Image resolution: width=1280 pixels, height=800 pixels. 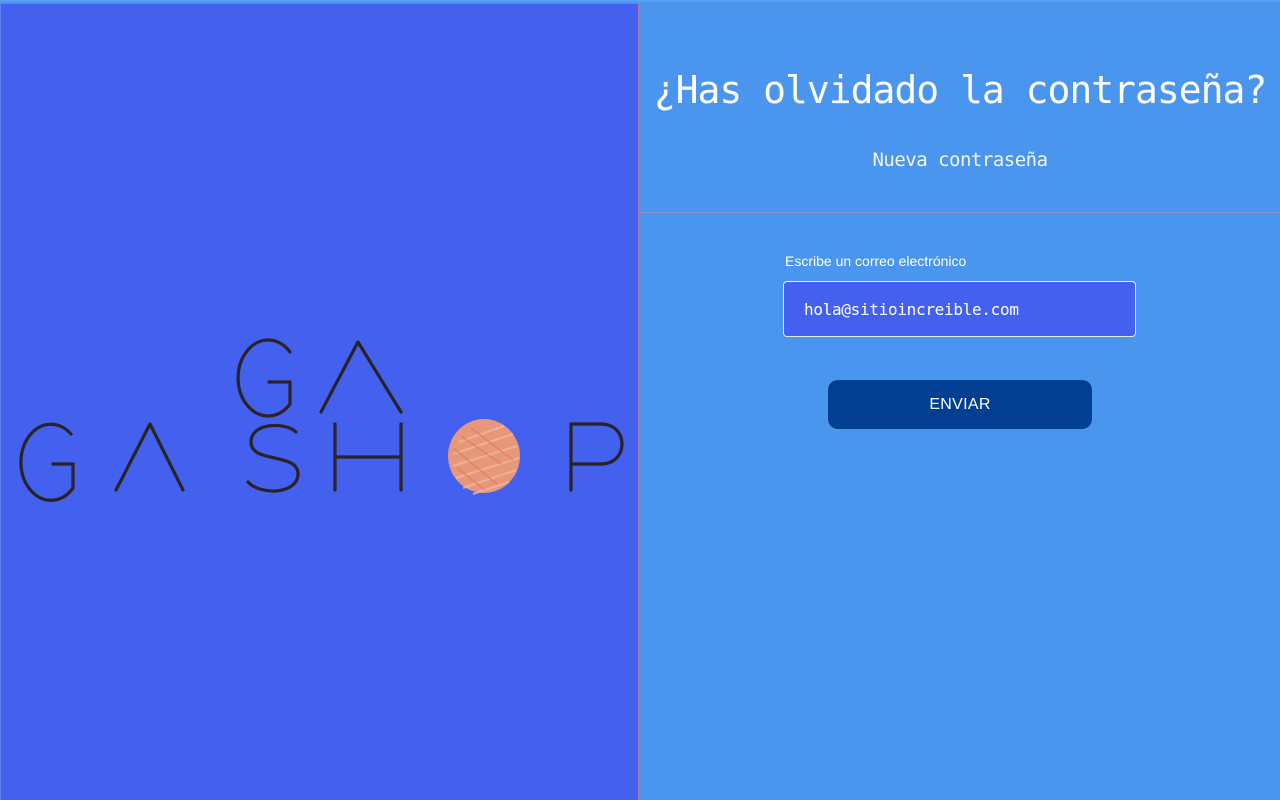 What do you see at coordinates (959, 309) in the screenshot?
I see `email-field` at bounding box center [959, 309].